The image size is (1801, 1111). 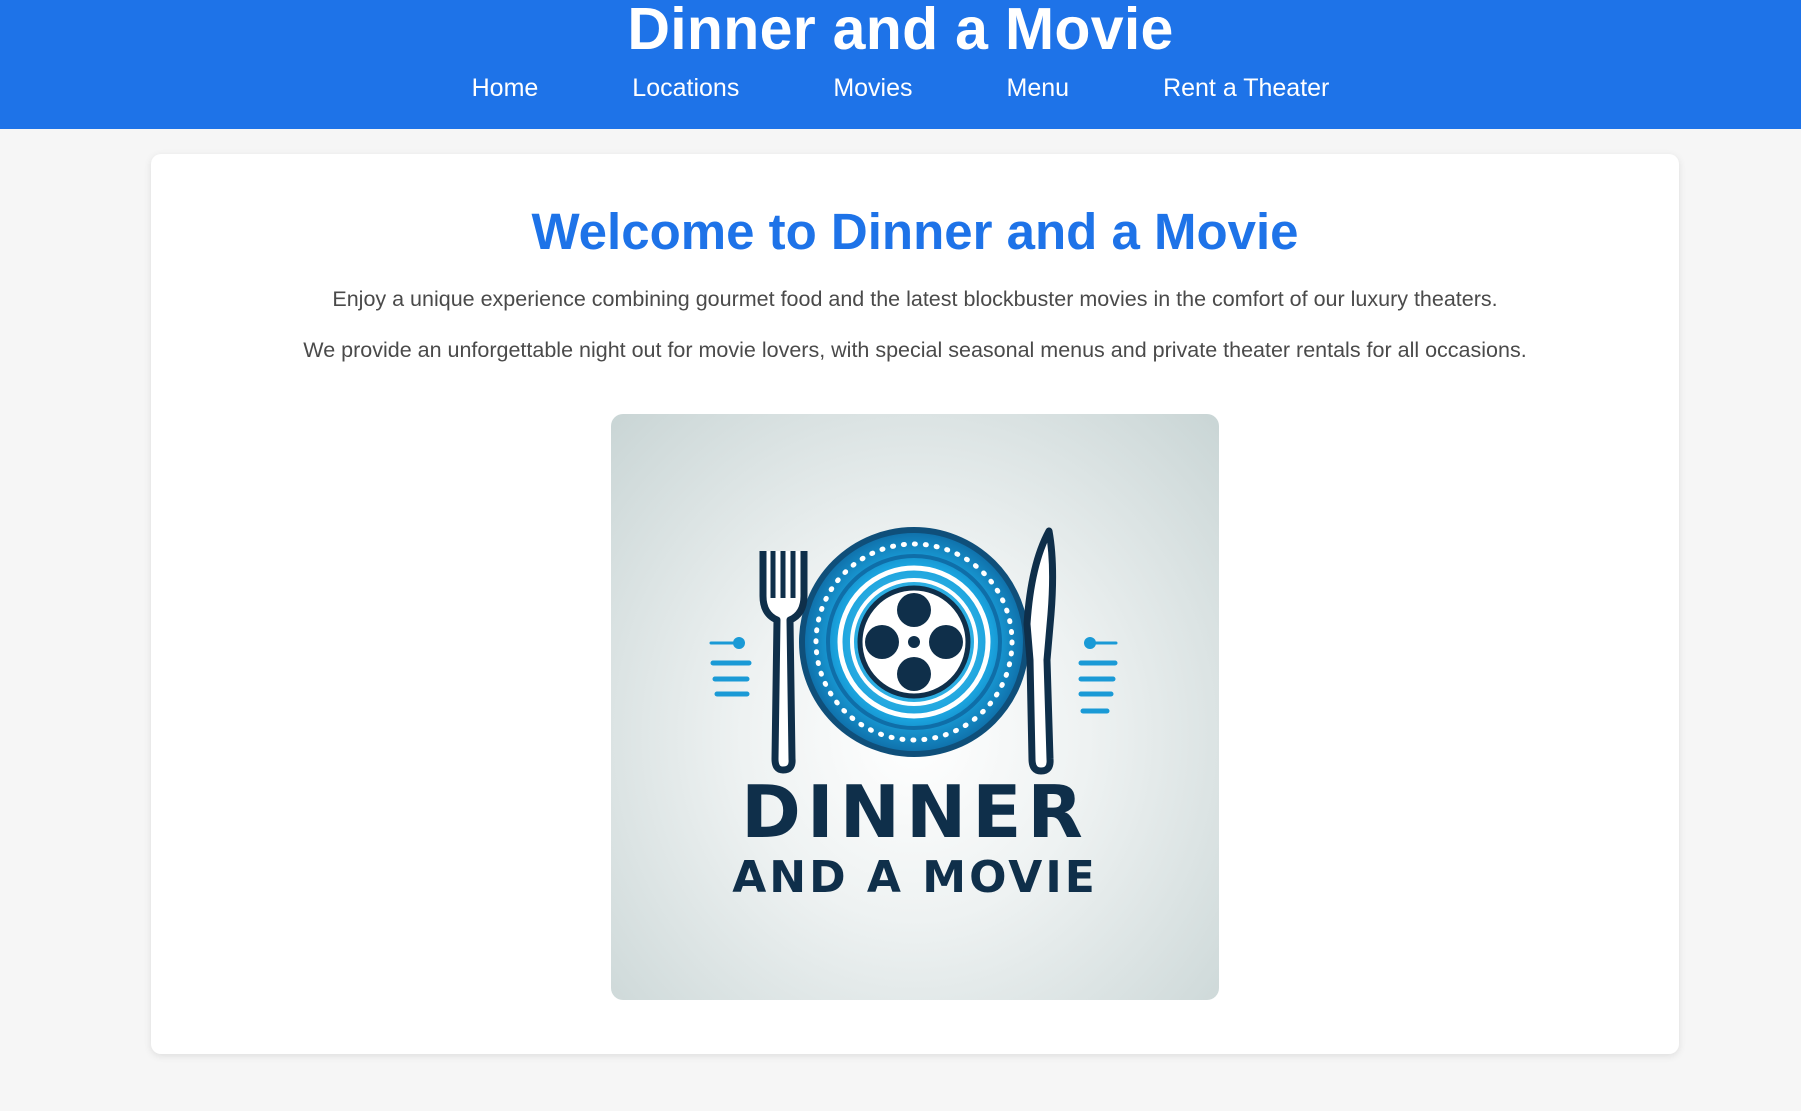 I want to click on welcome-heading: Welcome to Dinner and a Movie, so click(x=915, y=231).